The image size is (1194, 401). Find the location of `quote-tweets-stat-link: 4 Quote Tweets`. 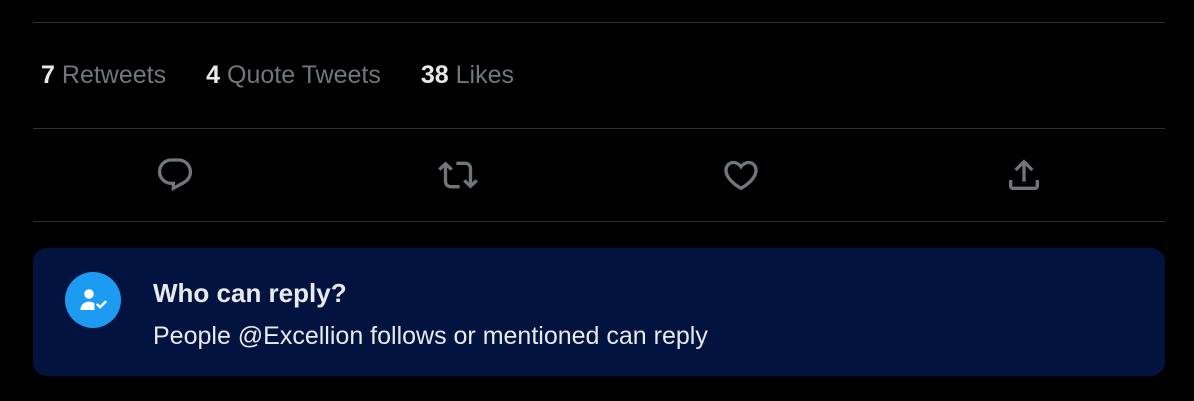

quote-tweets-stat-link: 4 Quote Tweets is located at coordinates (293, 75).